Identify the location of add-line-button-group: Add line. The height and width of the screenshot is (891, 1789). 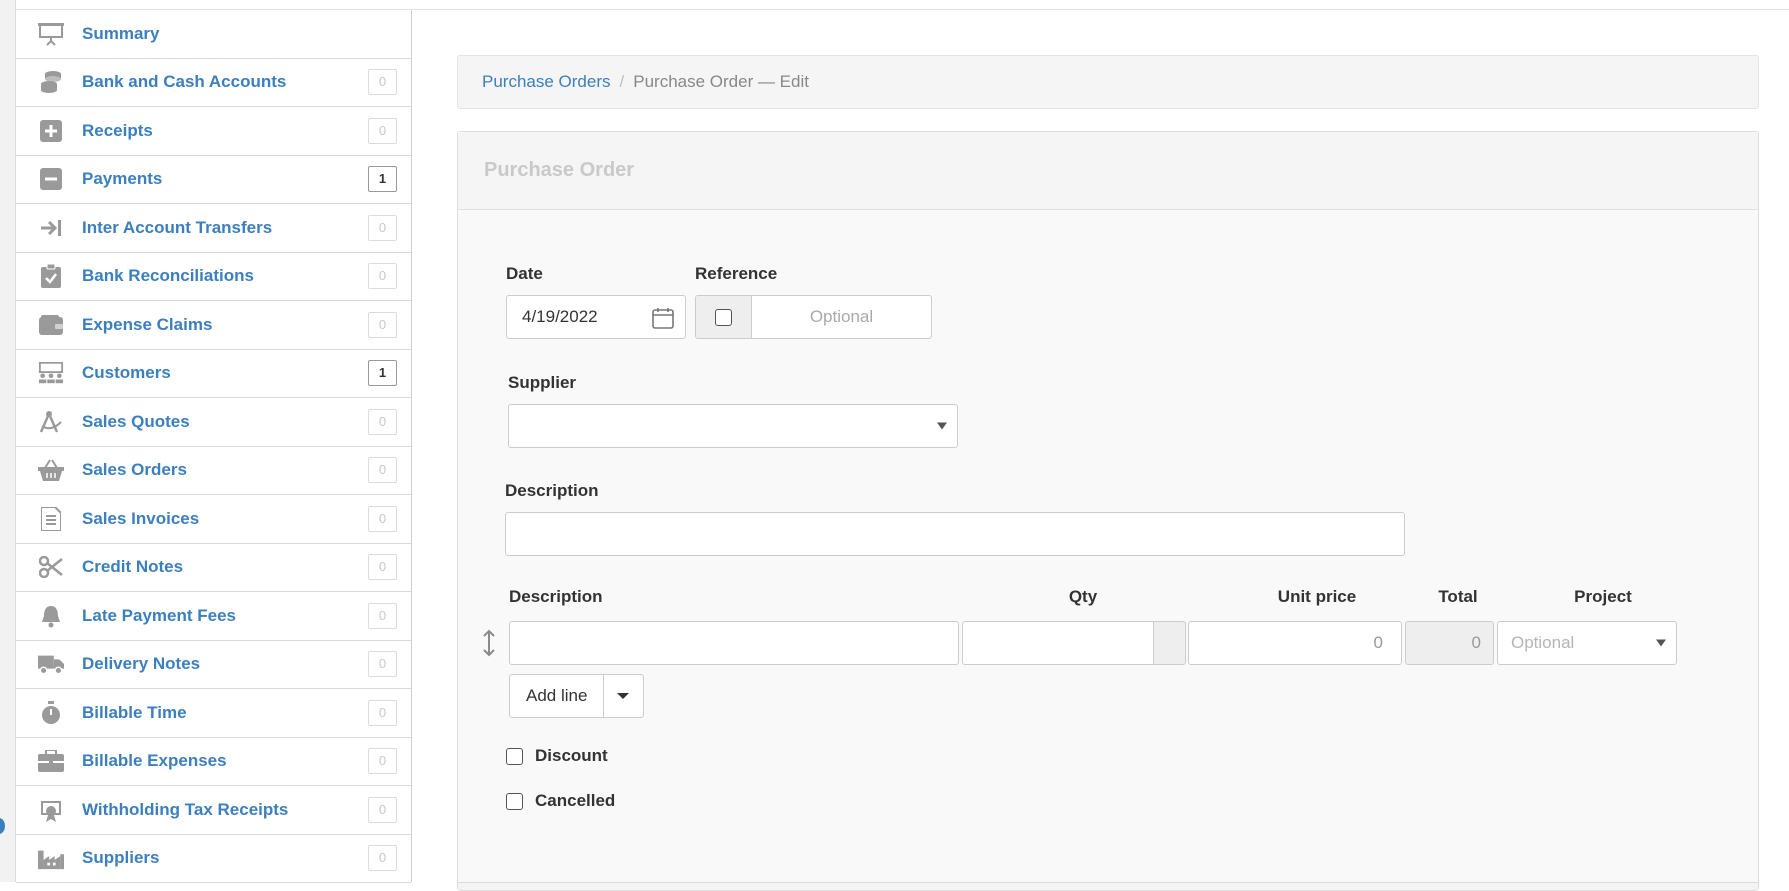
(576, 696).